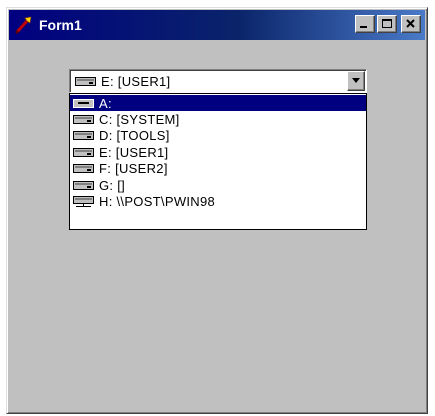  Describe the element at coordinates (365, 24) in the screenshot. I see `minimize-button` at that location.